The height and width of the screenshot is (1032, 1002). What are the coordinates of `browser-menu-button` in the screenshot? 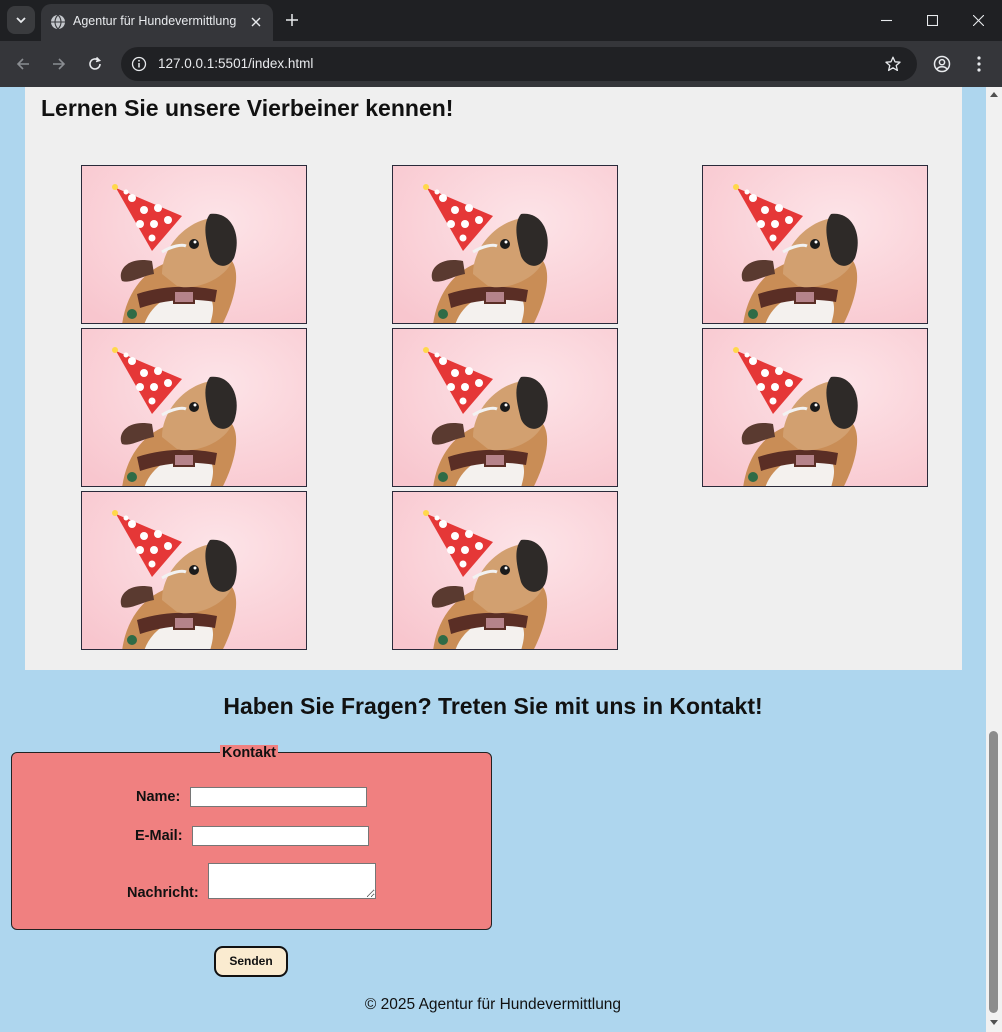 It's located at (979, 64).